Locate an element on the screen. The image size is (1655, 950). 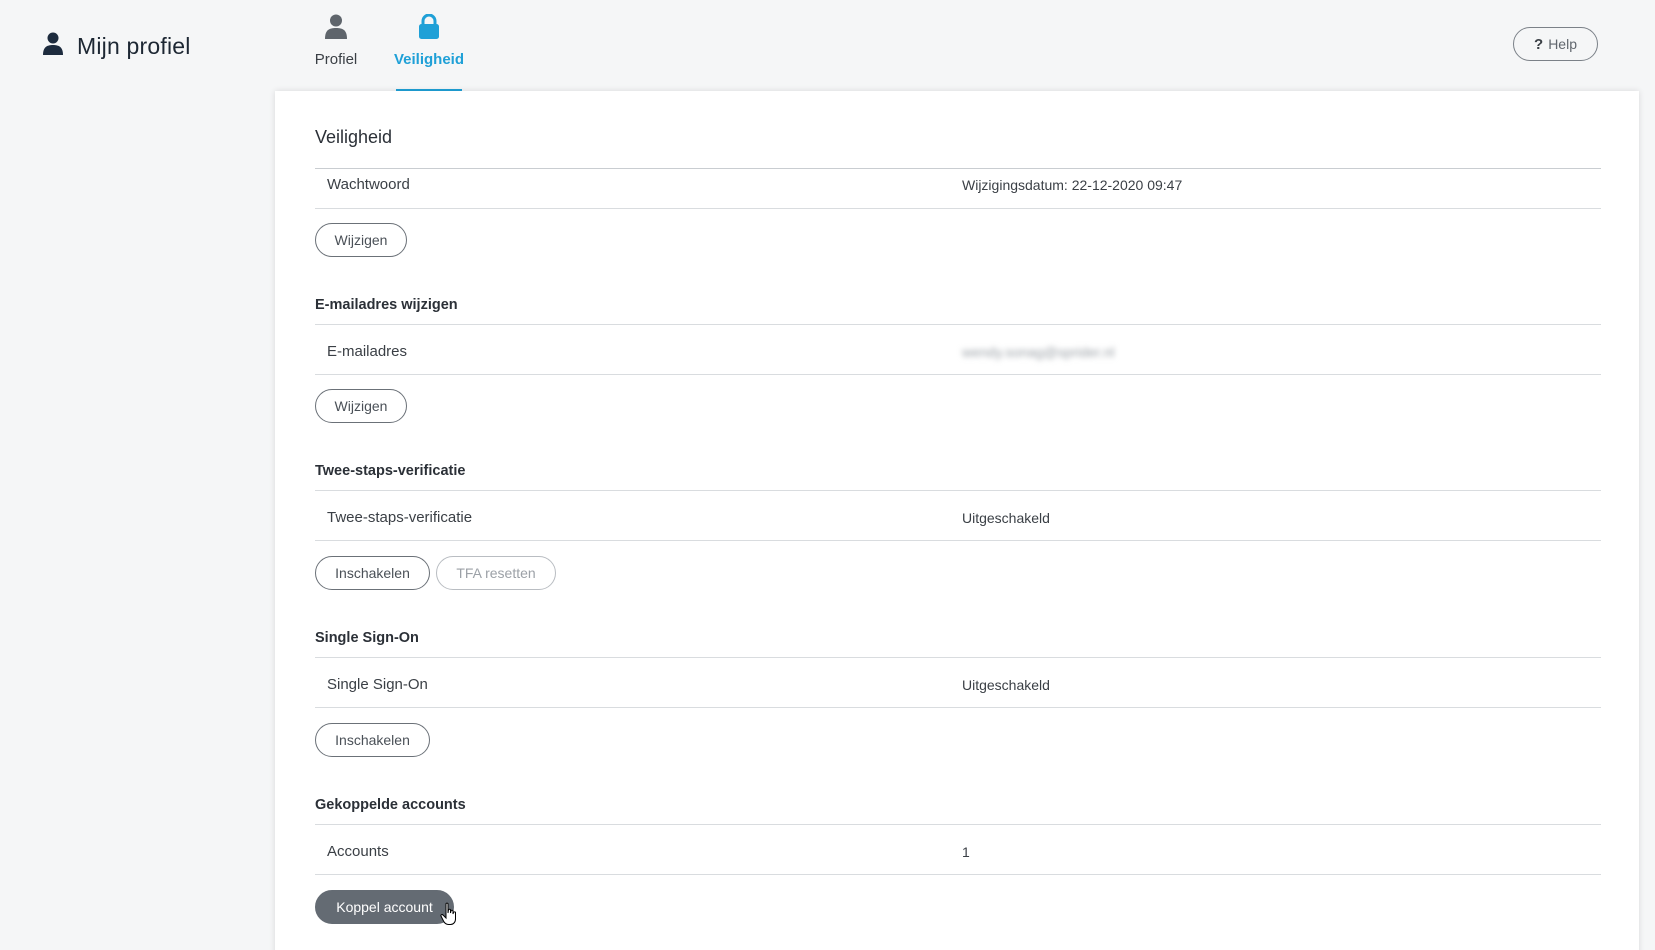
sso-status: Uitgeschakeld is located at coordinates (1006, 685).